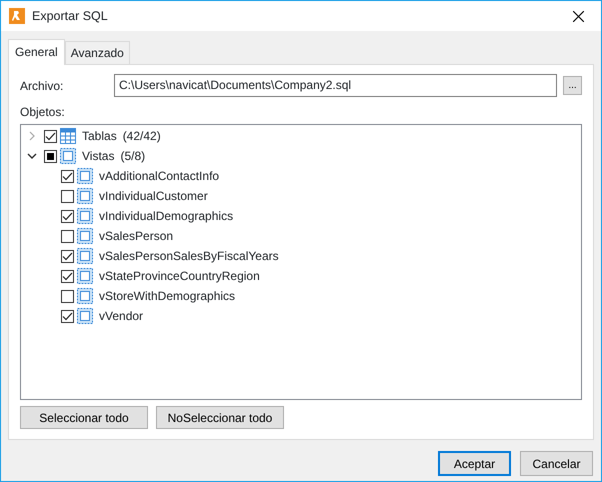 Image resolution: width=602 pixels, height=482 pixels. What do you see at coordinates (121, 316) in the screenshot?
I see `tree-item: vVendor` at bounding box center [121, 316].